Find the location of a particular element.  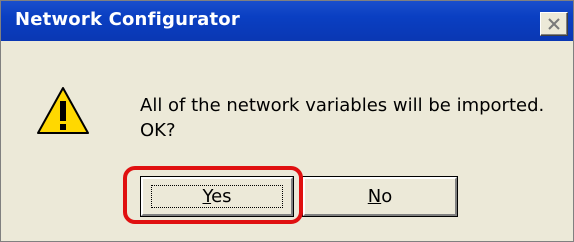

no-button-label: No is located at coordinates (380, 196).